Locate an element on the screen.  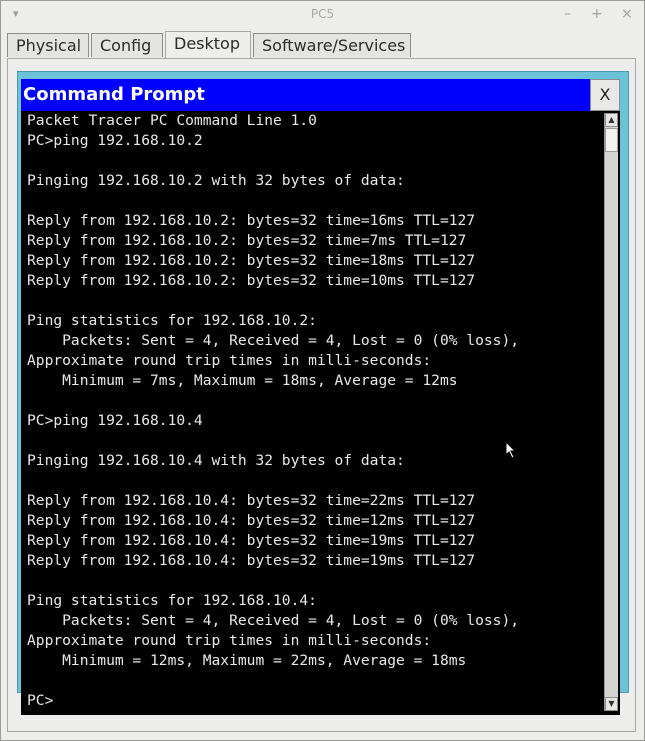
scroll-down-icon: ▼ is located at coordinates (611, 704).